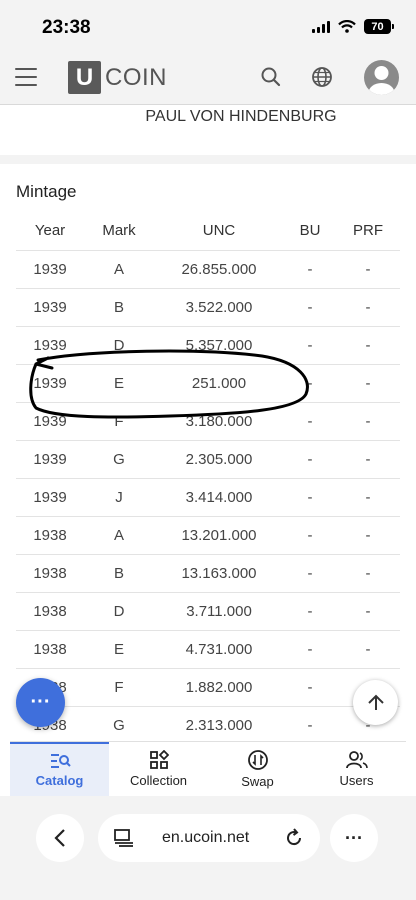  I want to click on url-text: en.ucoin.net, so click(206, 837).